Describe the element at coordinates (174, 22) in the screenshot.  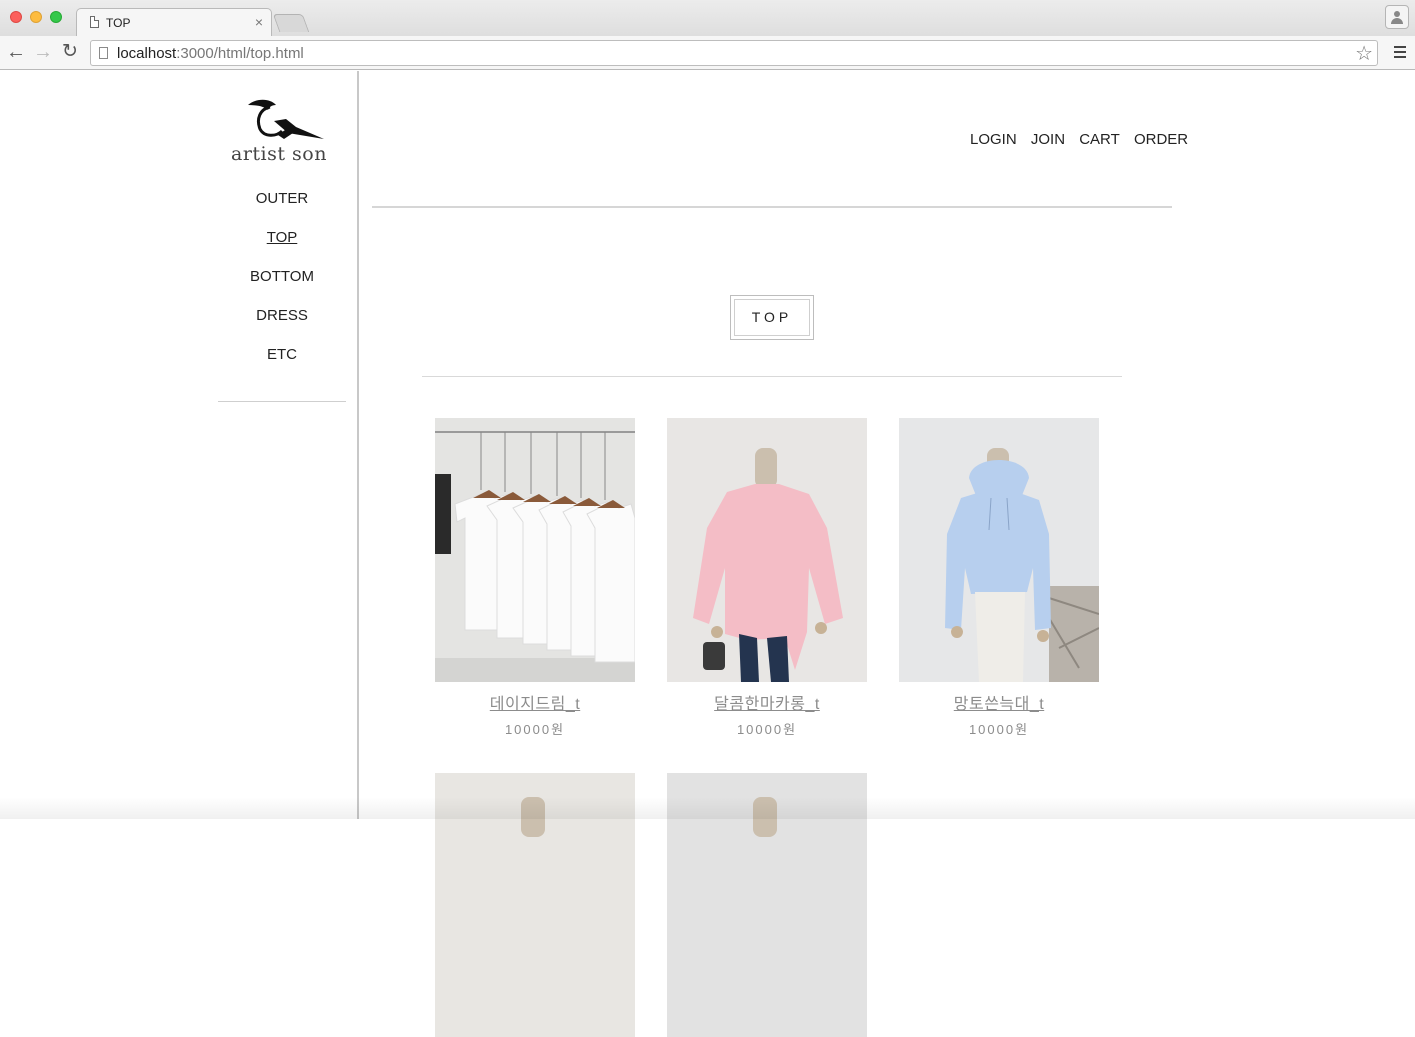
I see `browser-tab: TOP ×` at that location.